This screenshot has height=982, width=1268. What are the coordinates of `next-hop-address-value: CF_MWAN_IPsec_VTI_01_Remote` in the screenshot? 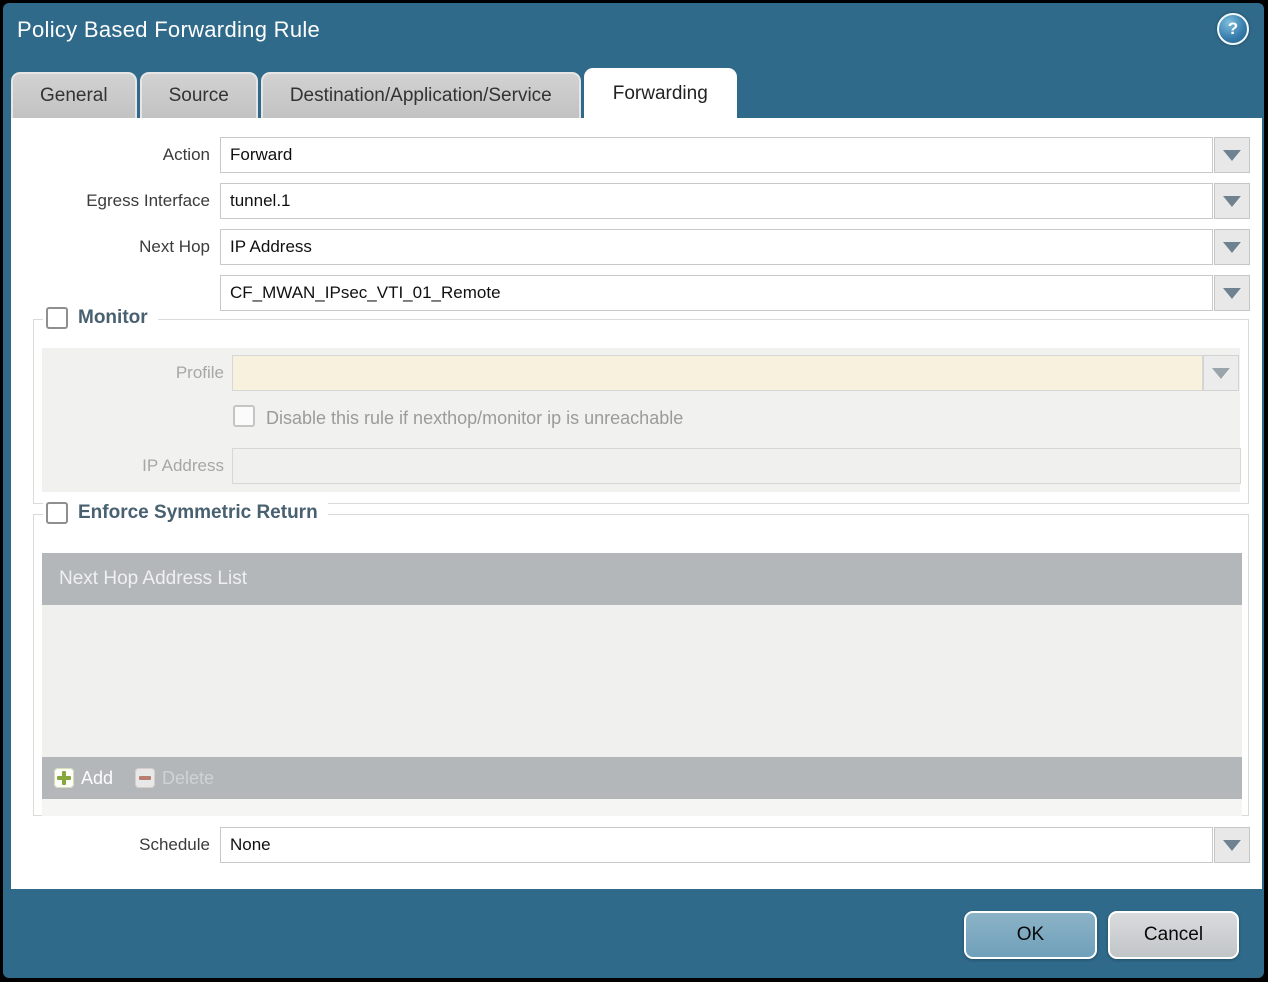 It's located at (365, 292).